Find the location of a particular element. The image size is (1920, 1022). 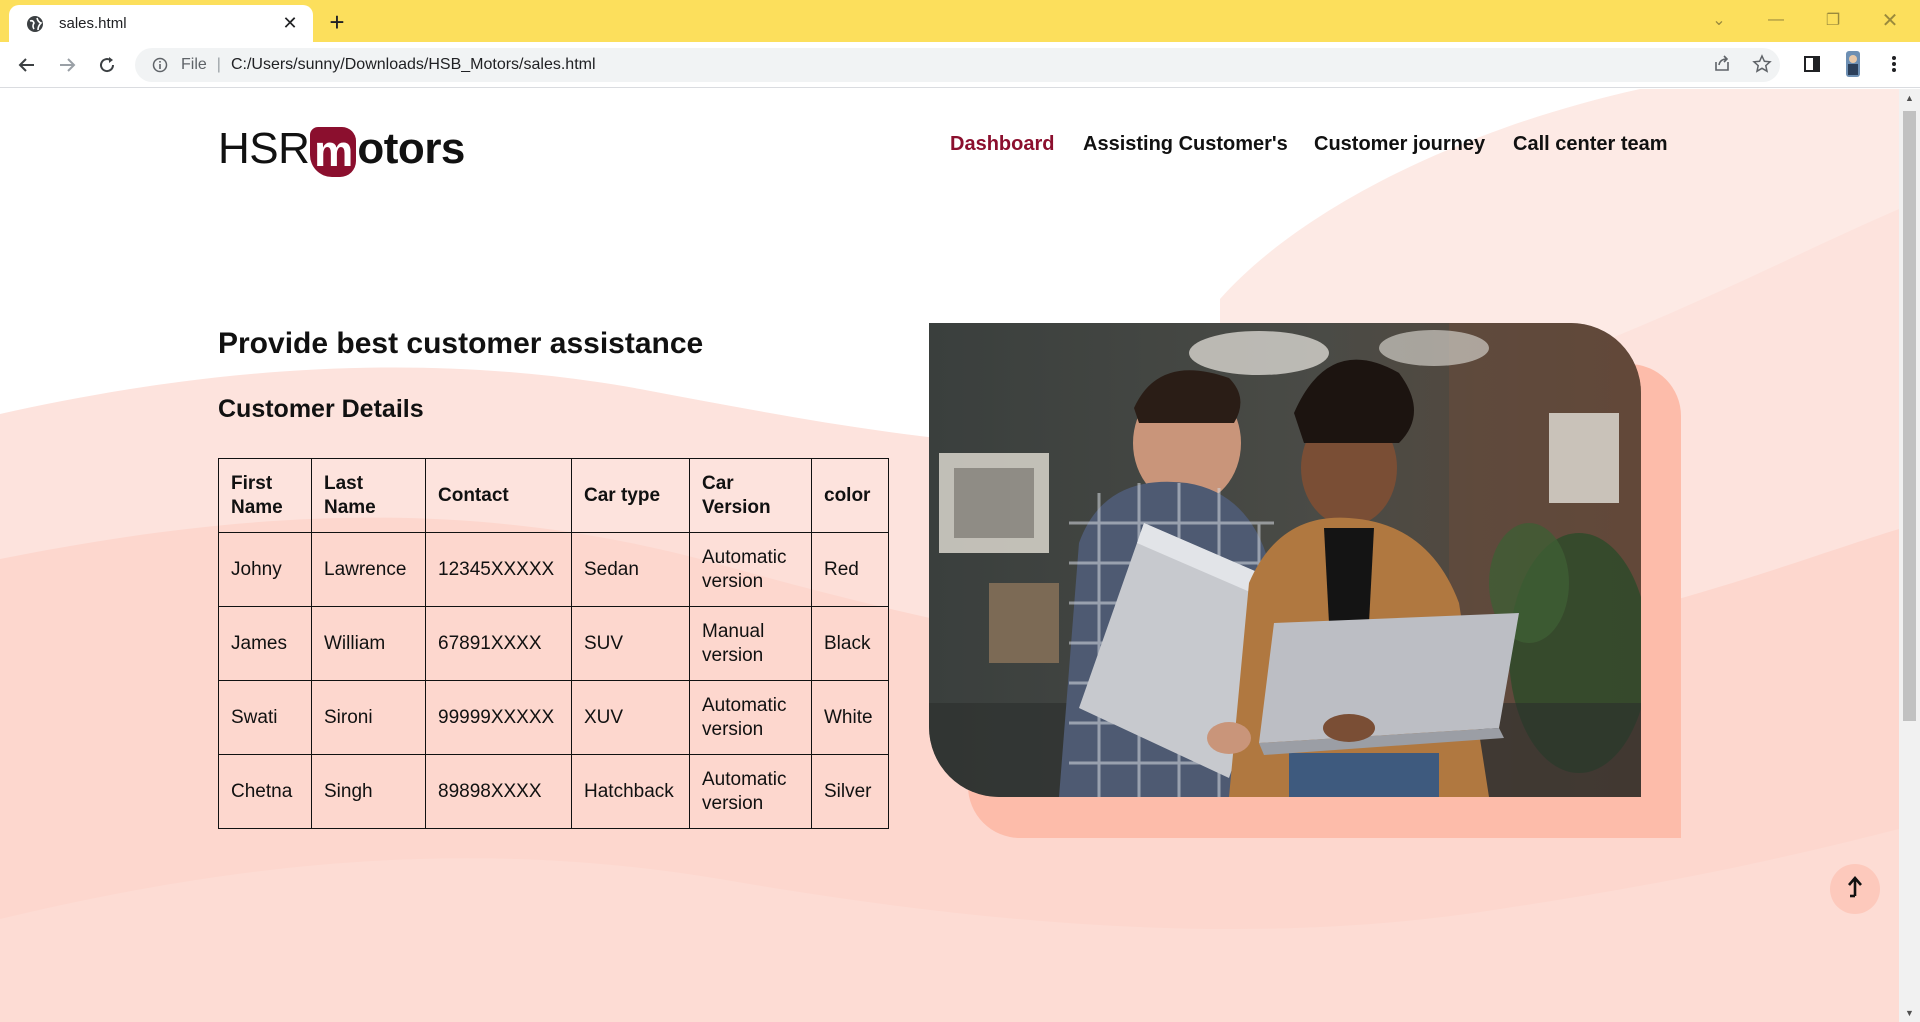

brand-logo: HSR m otors is located at coordinates (341, 149).